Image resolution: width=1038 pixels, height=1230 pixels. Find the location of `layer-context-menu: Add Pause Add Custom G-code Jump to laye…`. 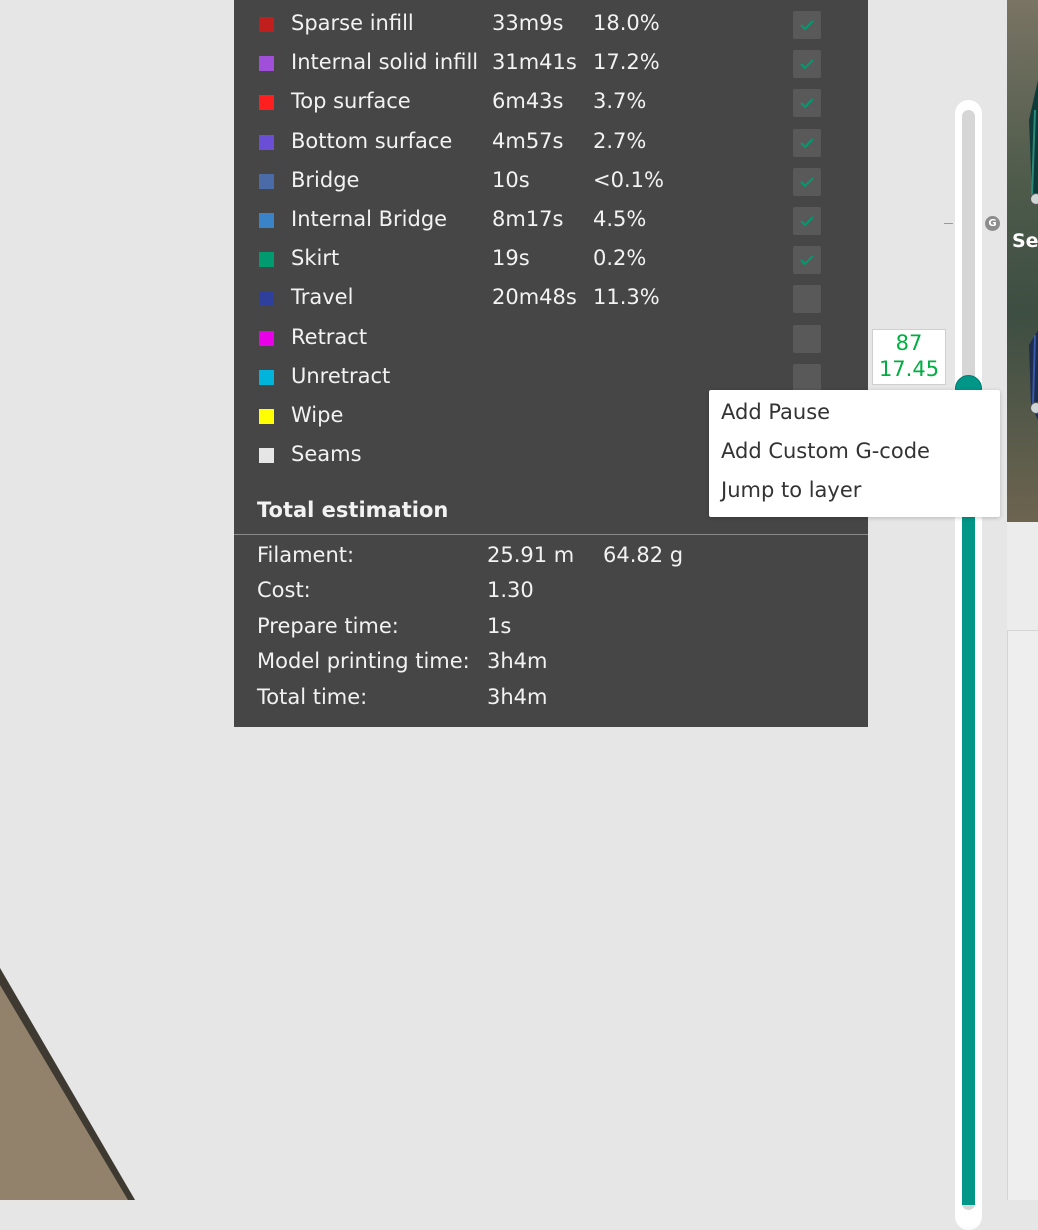

layer-context-menu: Add Pause Add Custom G-code Jump to laye… is located at coordinates (854, 453).